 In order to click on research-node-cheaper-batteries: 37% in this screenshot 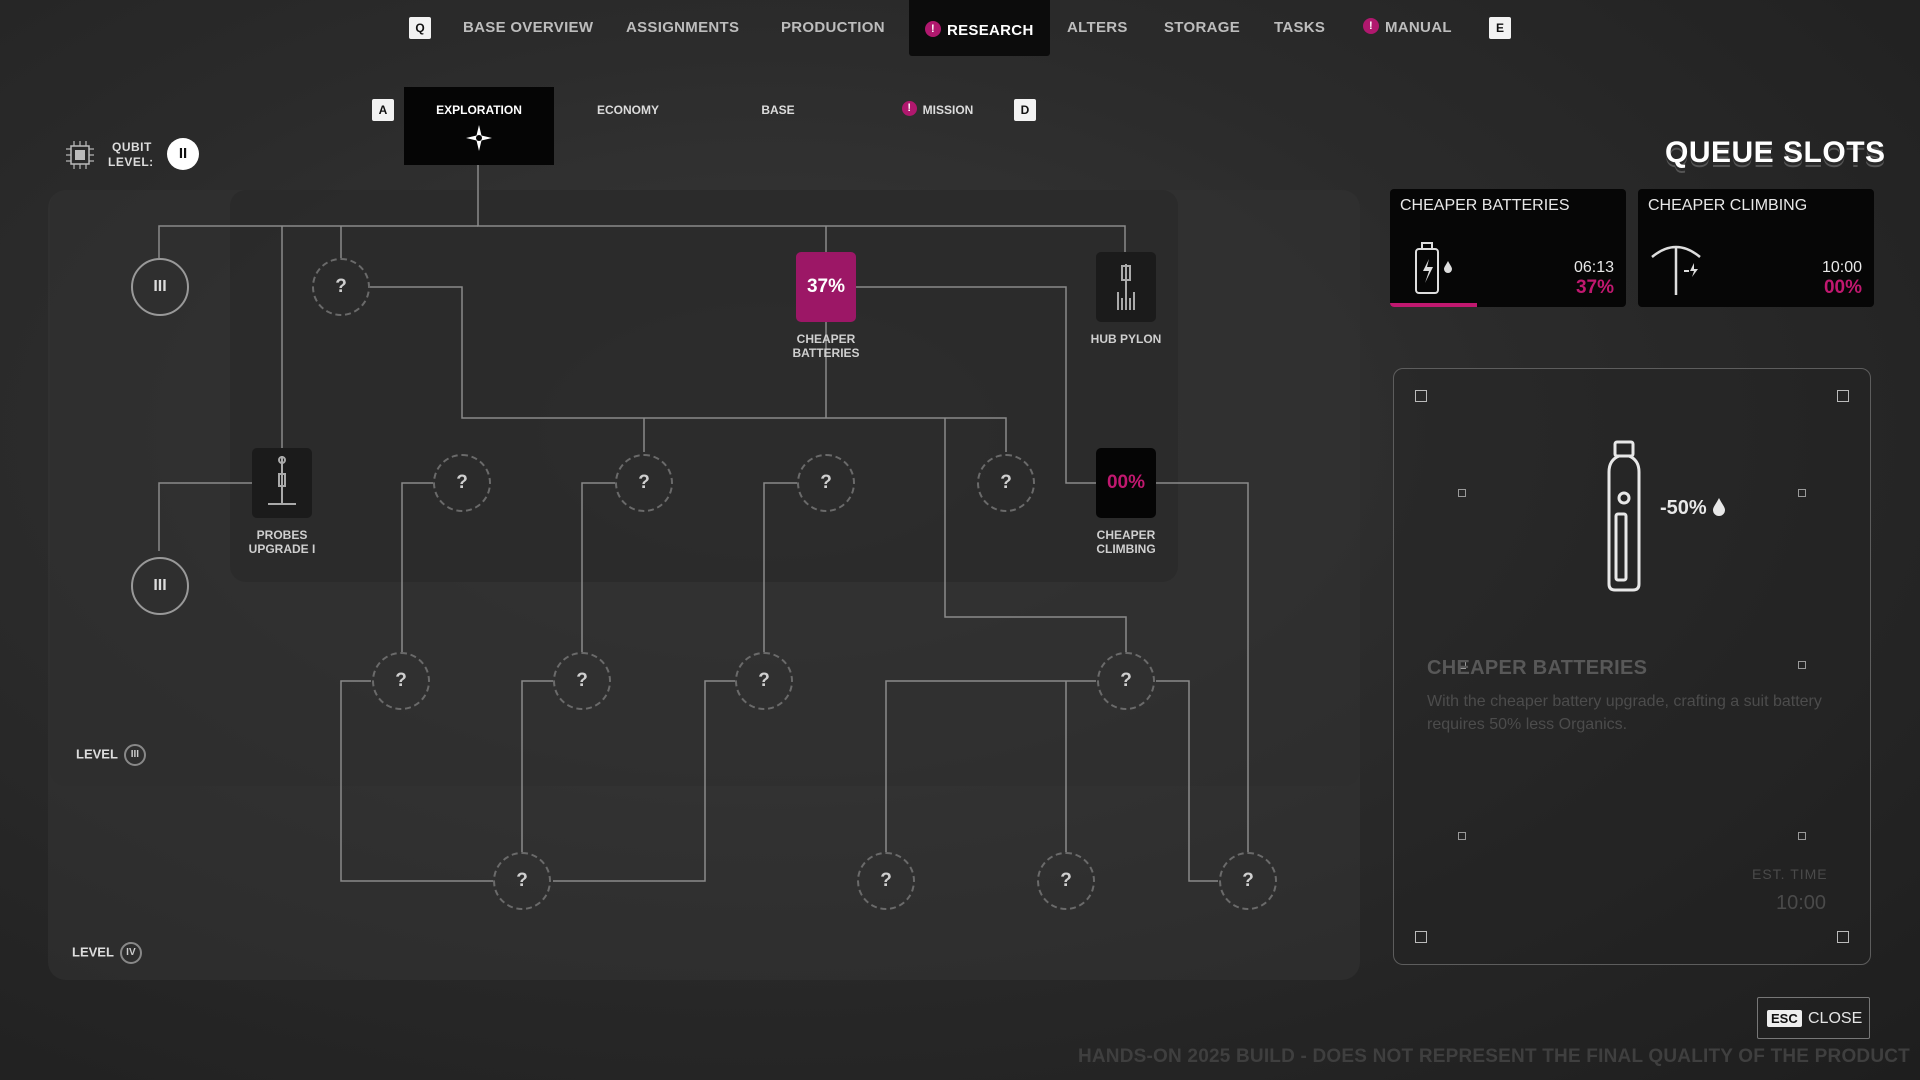, I will do `click(826, 287)`.